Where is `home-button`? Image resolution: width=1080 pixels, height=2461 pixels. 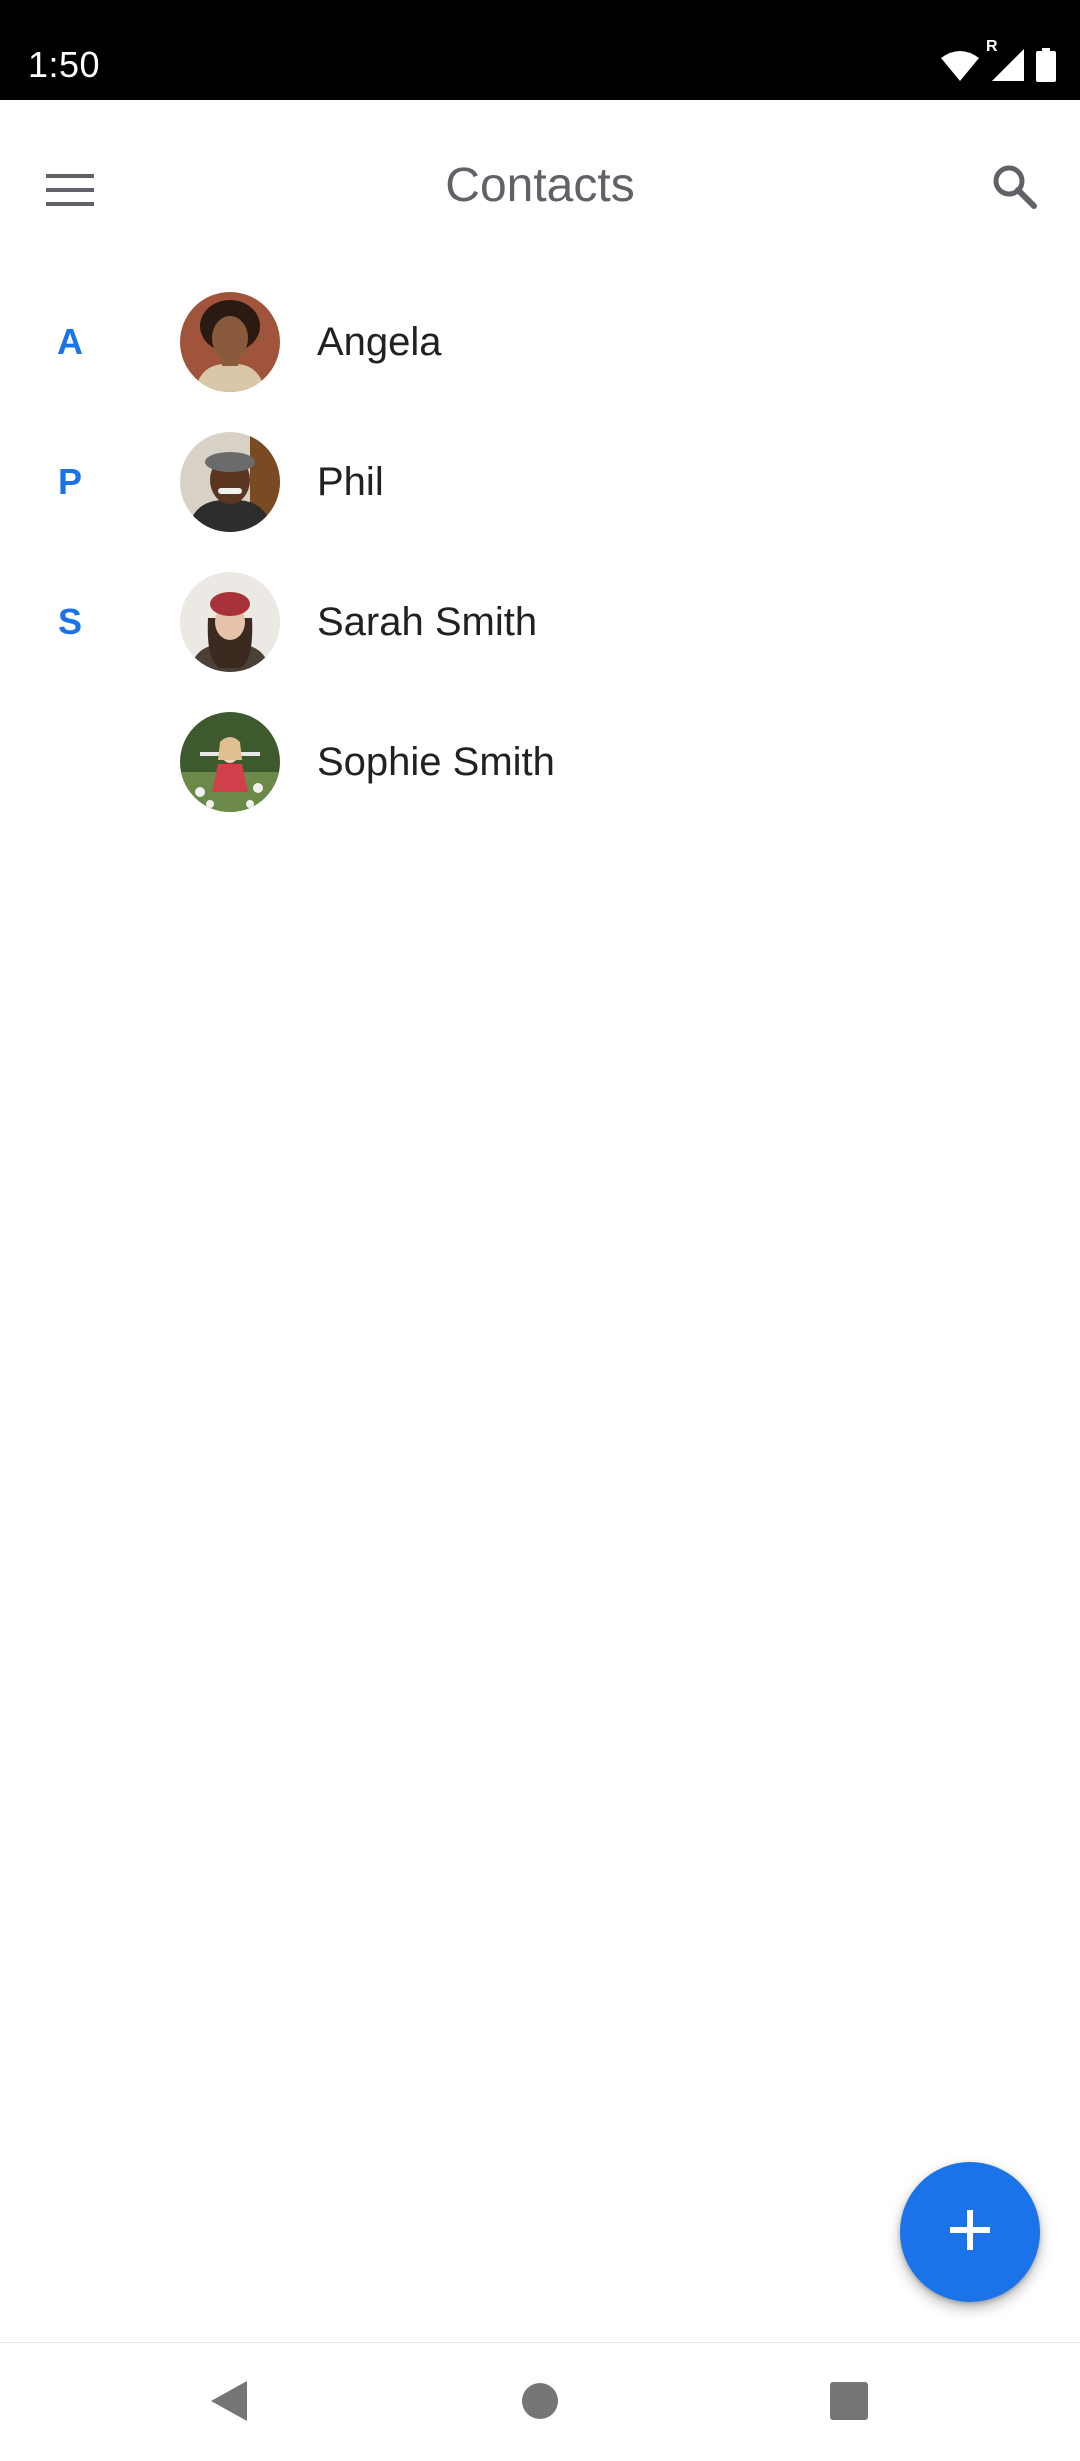 home-button is located at coordinates (540, 2403).